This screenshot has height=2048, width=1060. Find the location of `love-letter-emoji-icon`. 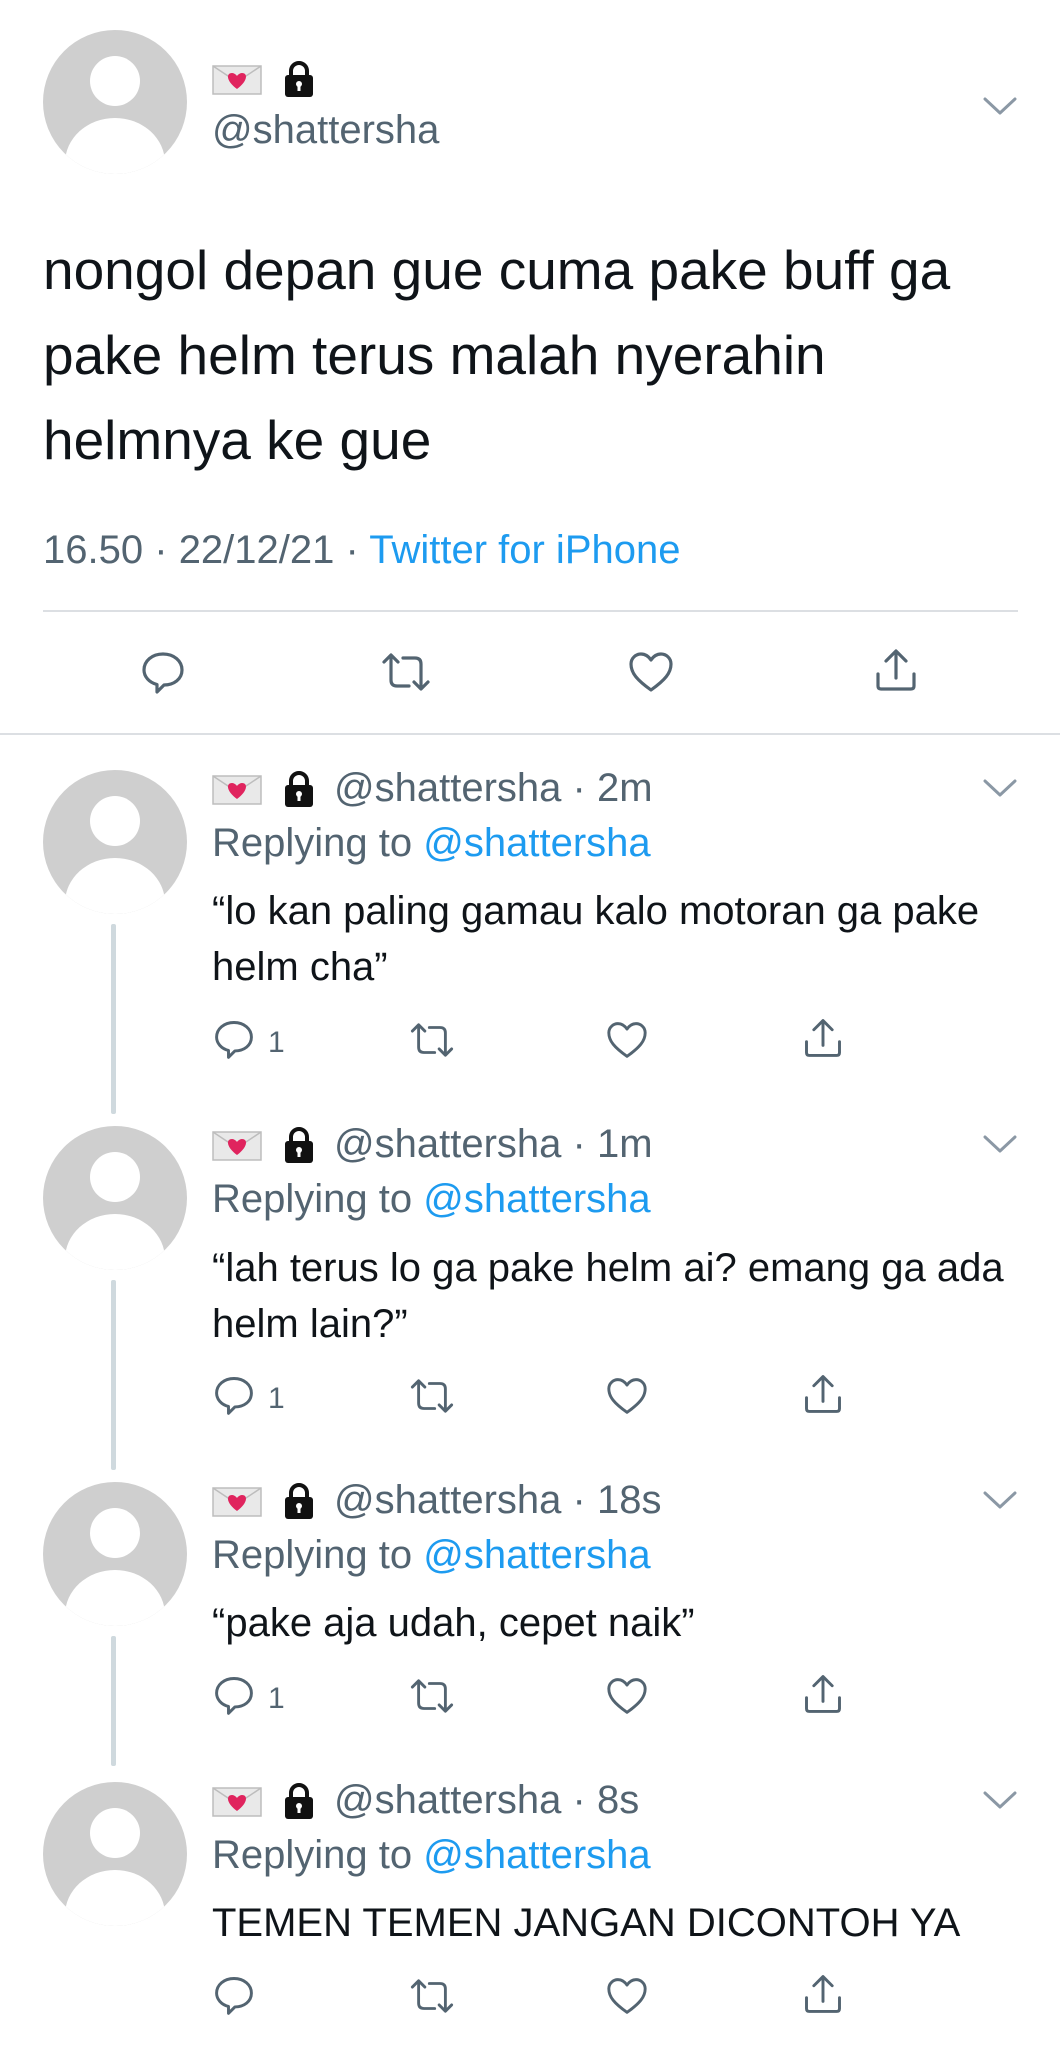

love-letter-emoji-icon is located at coordinates (237, 80).